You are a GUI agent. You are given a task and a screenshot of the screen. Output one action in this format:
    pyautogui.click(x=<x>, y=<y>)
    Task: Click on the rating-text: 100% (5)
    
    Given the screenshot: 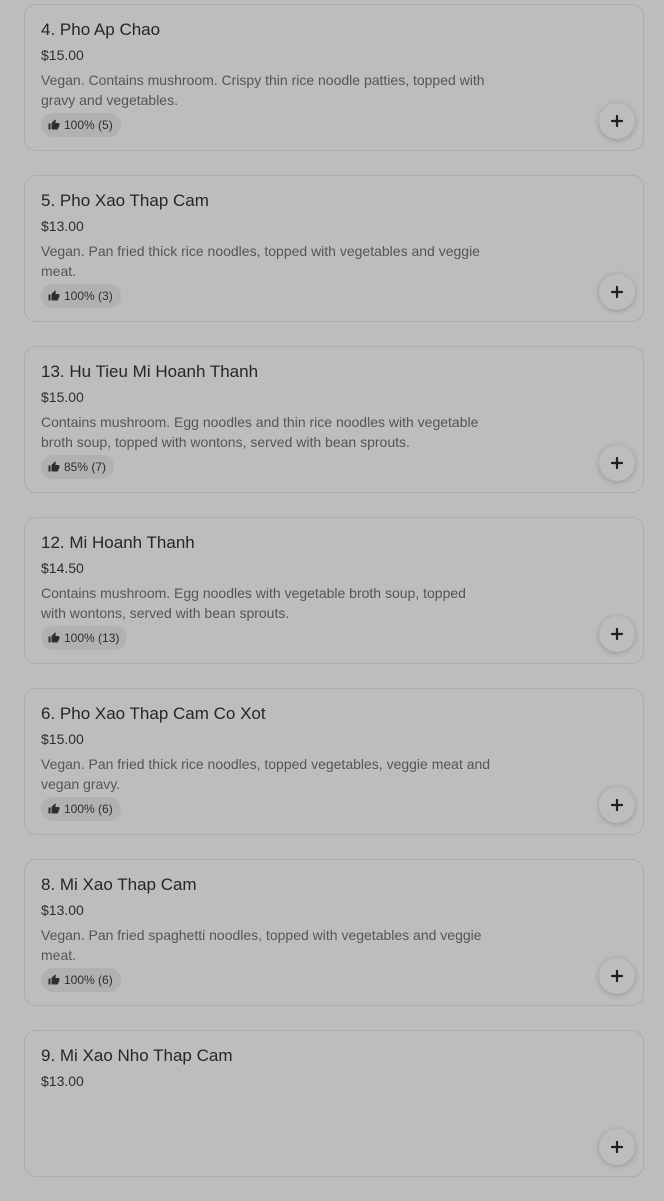 What is the action you would take?
    pyautogui.click(x=88, y=125)
    